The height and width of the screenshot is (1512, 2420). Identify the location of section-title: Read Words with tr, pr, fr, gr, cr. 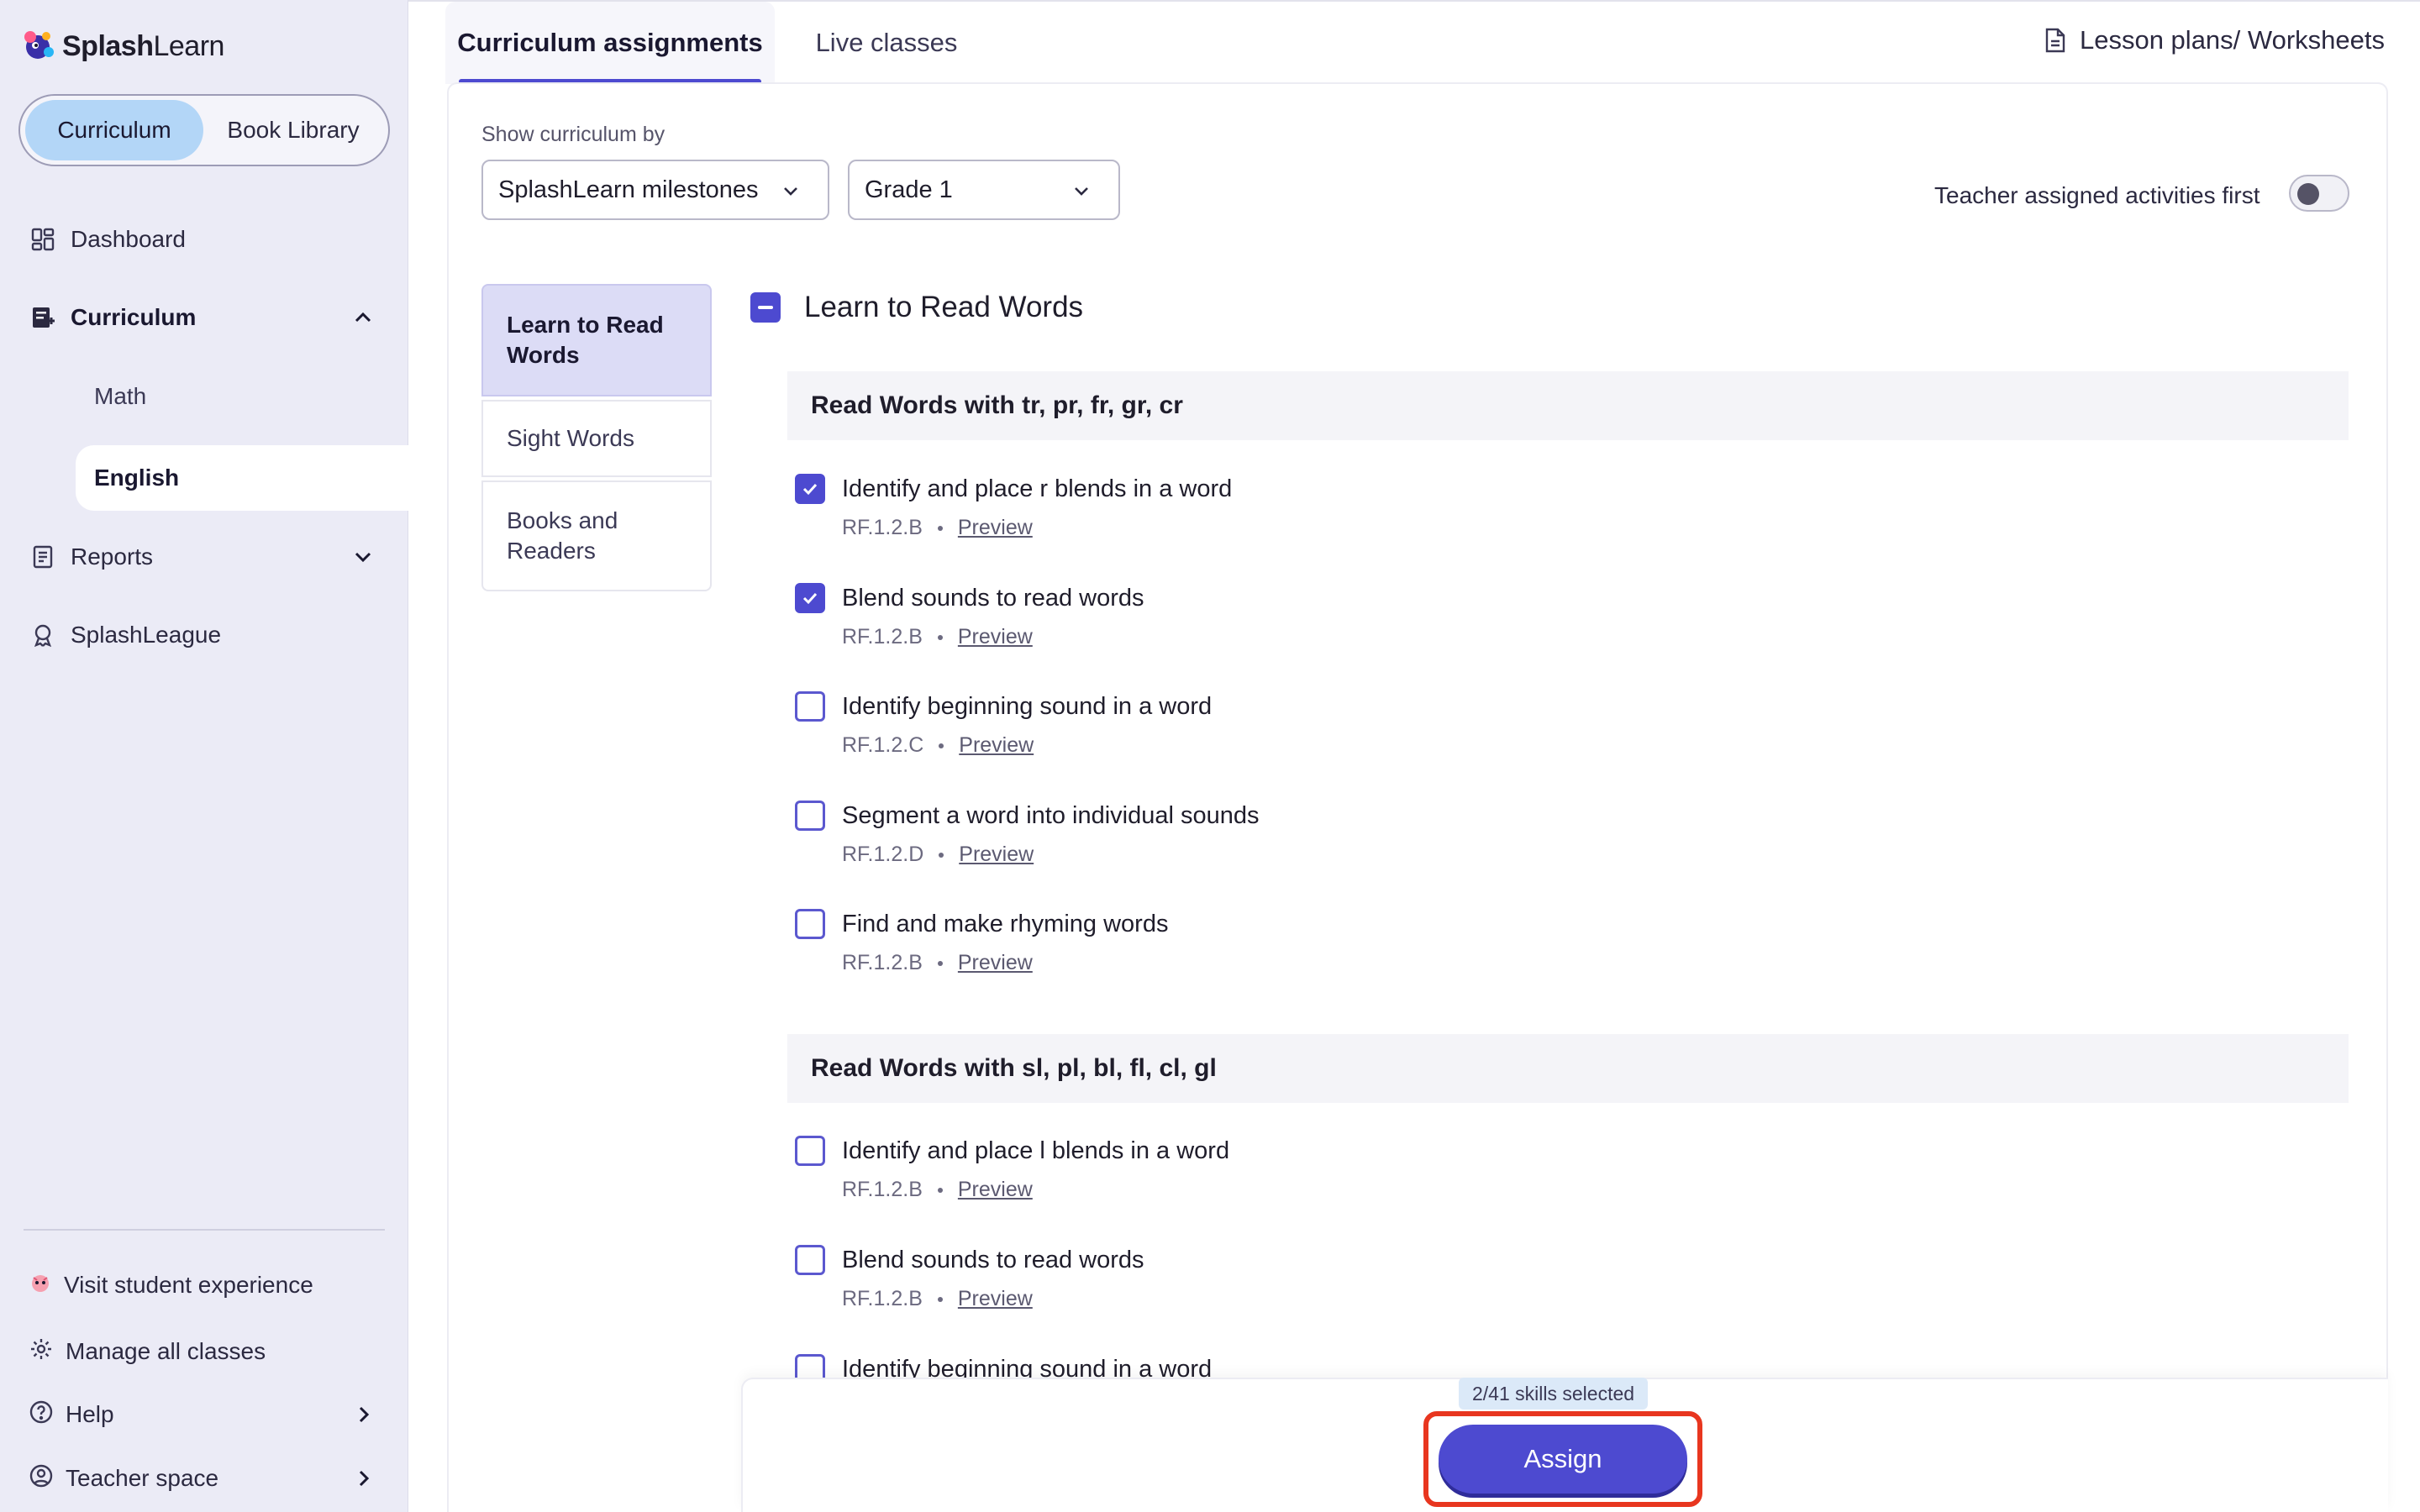
(997, 405).